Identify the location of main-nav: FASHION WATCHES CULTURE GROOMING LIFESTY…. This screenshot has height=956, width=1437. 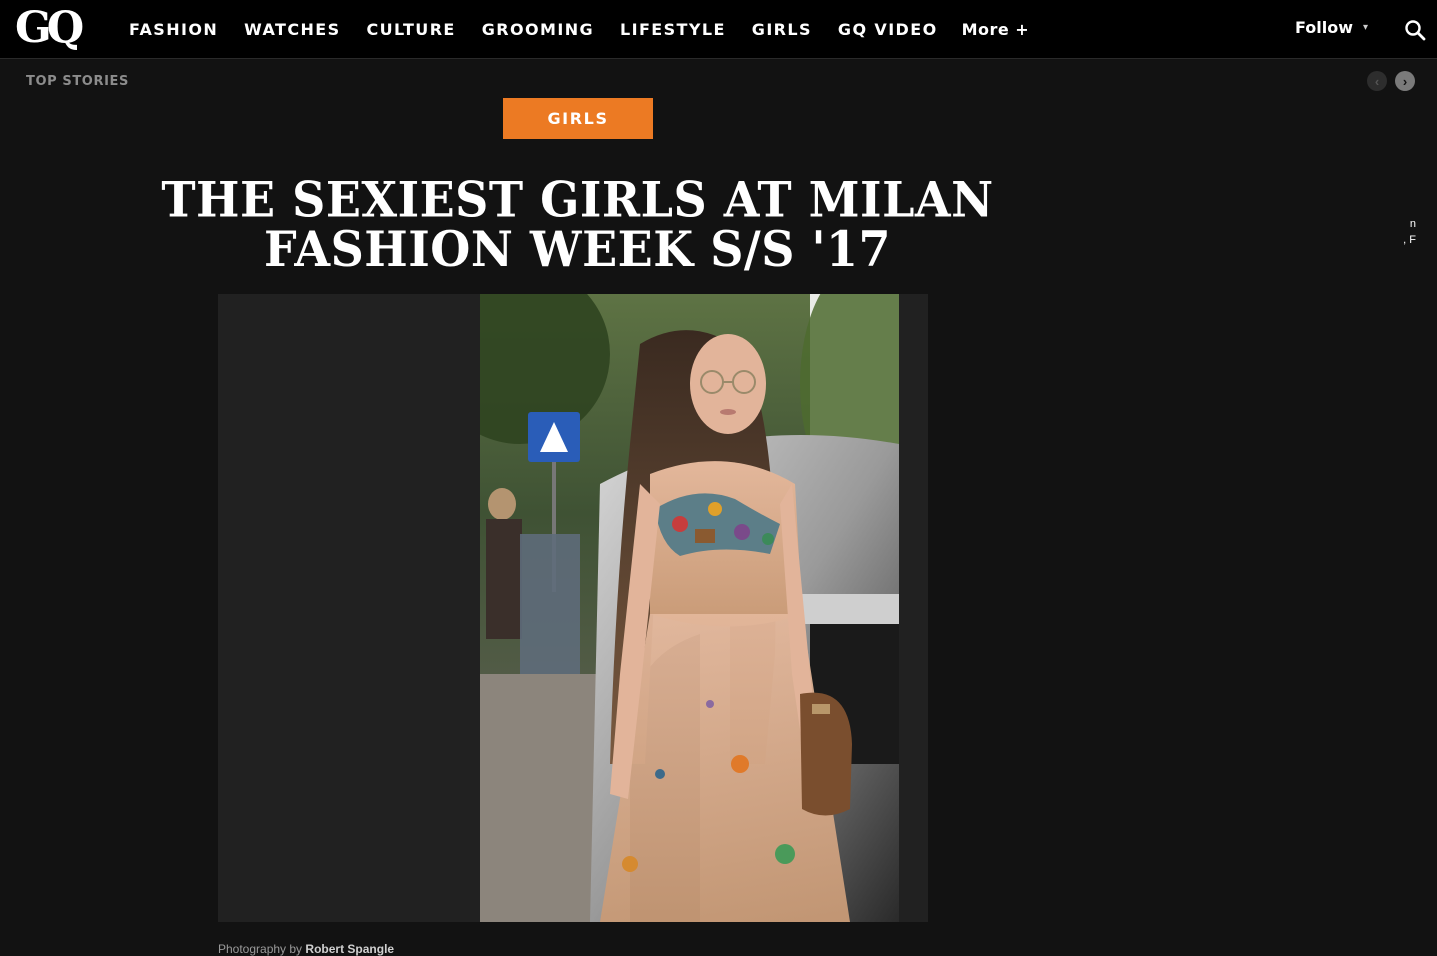
(592, 29).